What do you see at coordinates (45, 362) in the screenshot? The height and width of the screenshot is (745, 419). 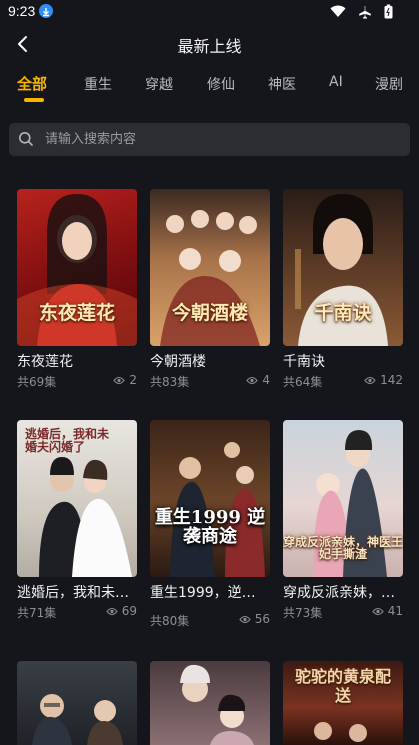 I see `drama-title: 东夜莲花` at bounding box center [45, 362].